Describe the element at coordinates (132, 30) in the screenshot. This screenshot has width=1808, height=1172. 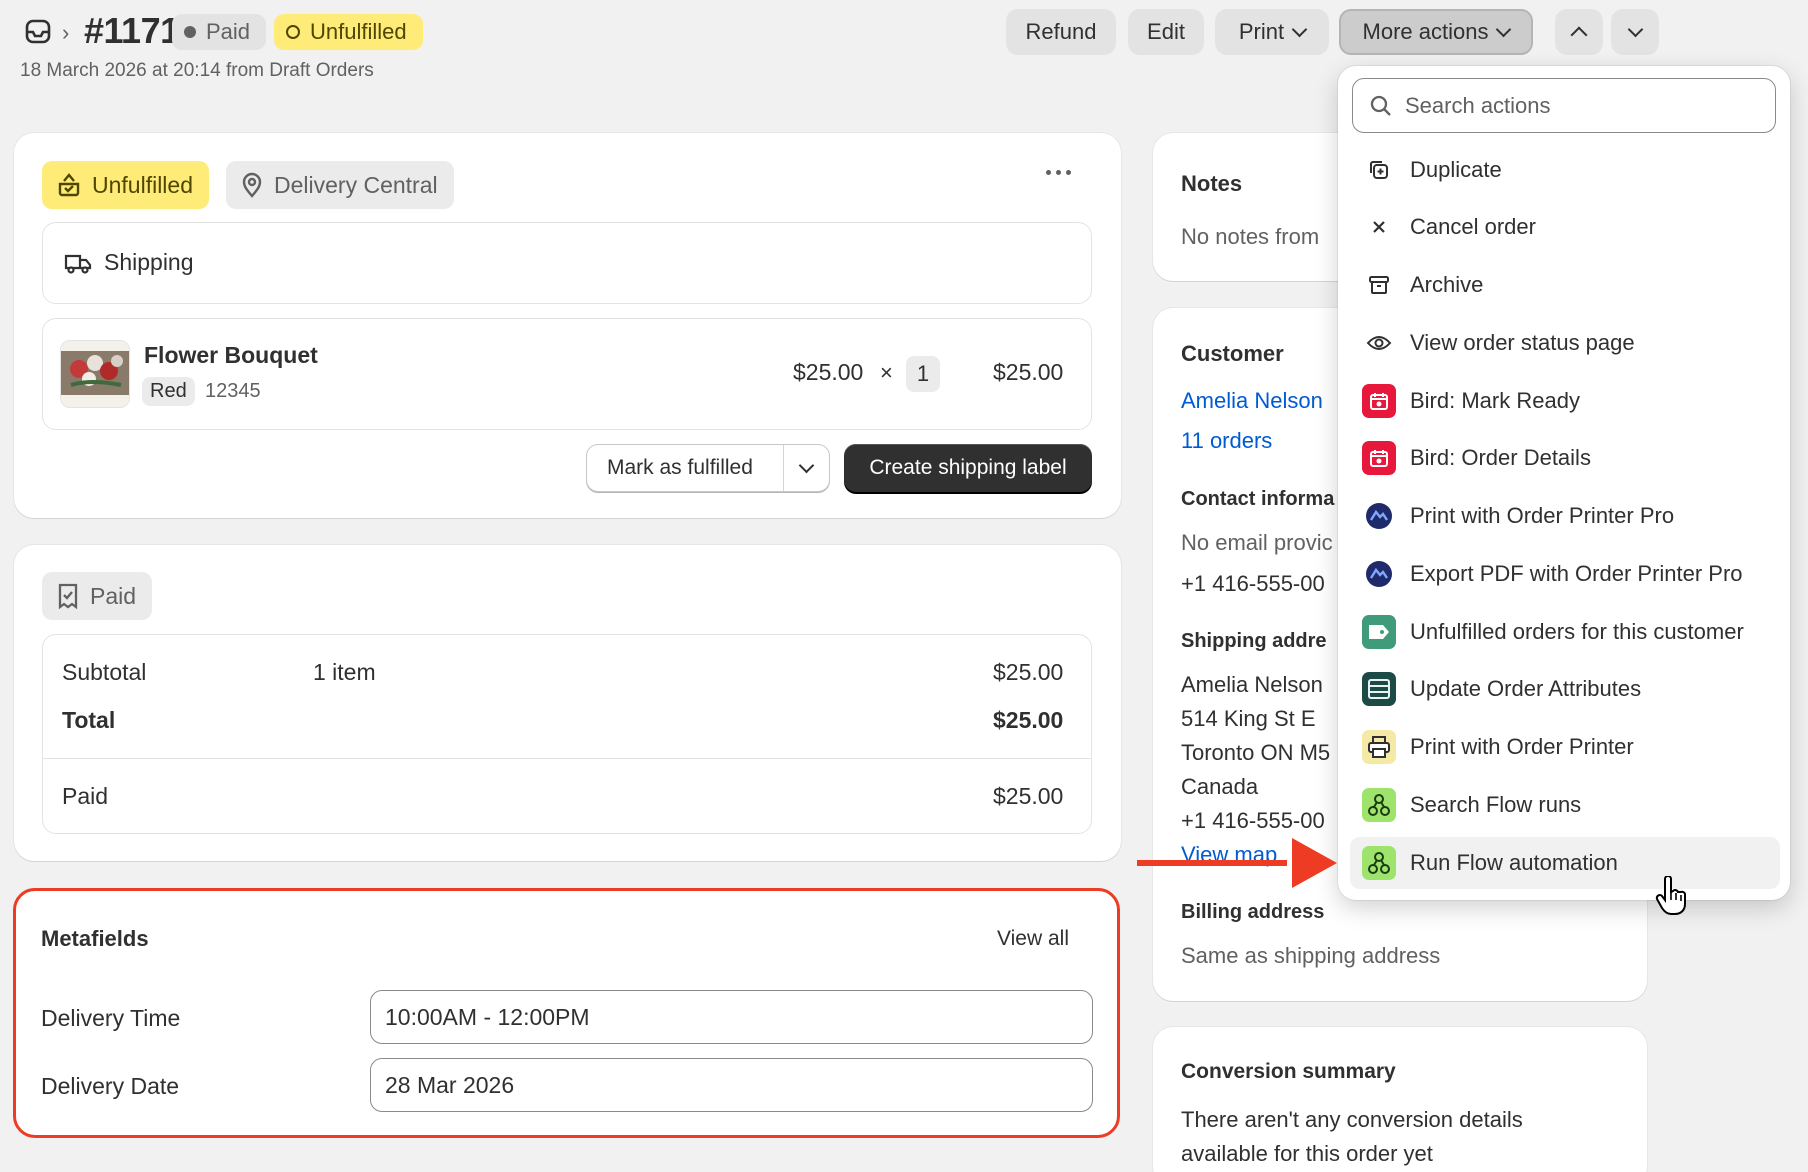
I see `page-title: #1171` at that location.